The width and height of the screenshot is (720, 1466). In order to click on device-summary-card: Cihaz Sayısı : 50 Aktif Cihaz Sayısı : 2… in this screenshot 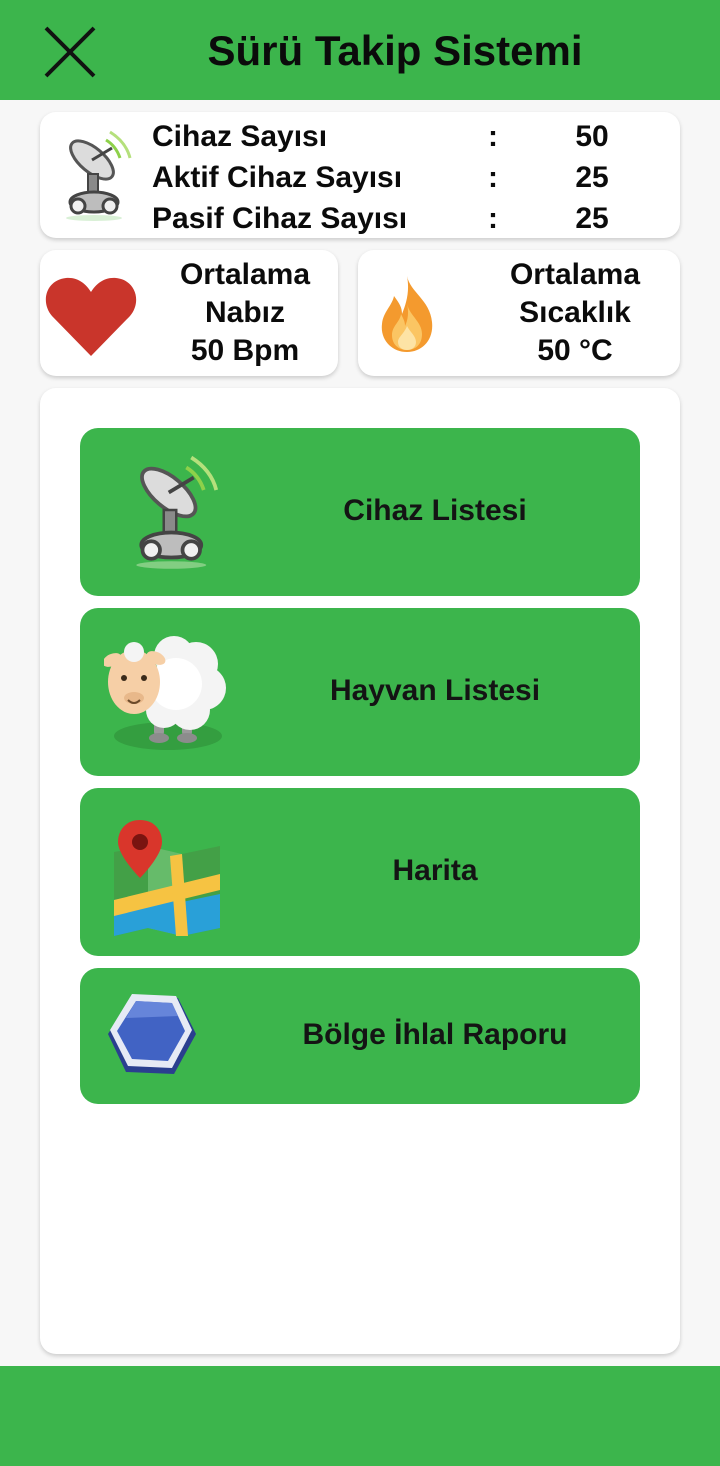, I will do `click(360, 175)`.